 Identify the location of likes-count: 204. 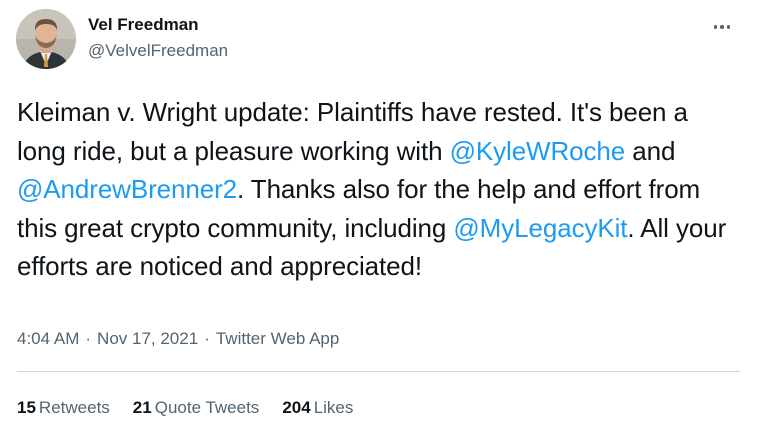
(296, 407).